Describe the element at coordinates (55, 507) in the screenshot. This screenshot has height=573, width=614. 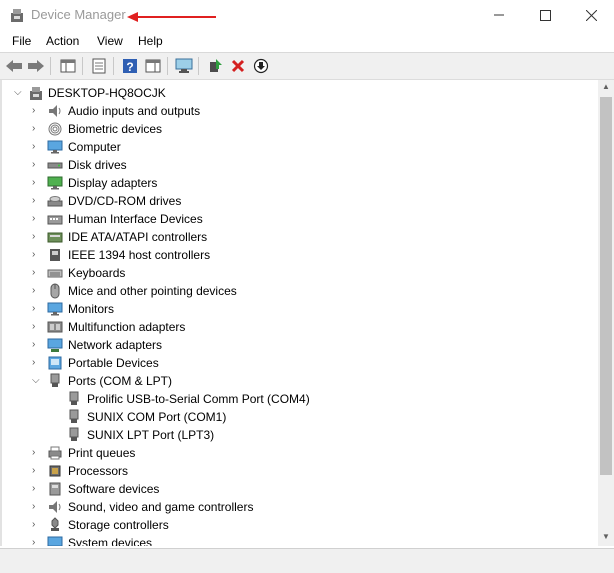
I see `speaker-icon` at that location.